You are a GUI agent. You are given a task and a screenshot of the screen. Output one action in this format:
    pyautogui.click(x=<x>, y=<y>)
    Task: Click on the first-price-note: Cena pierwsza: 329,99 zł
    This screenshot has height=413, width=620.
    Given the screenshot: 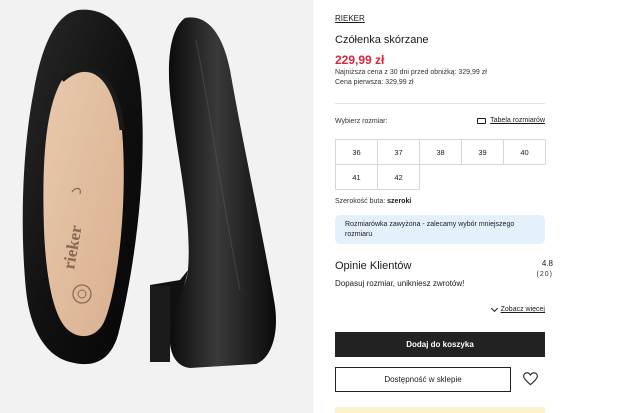 What is the action you would take?
    pyautogui.click(x=374, y=82)
    